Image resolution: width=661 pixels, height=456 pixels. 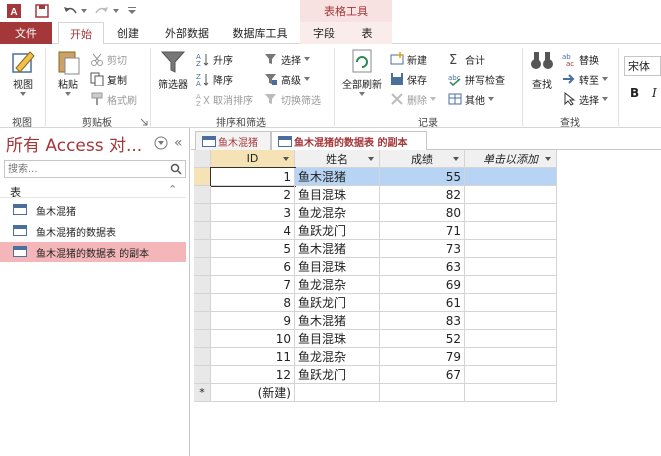 I want to click on cell-id: 9, so click(x=253, y=321).